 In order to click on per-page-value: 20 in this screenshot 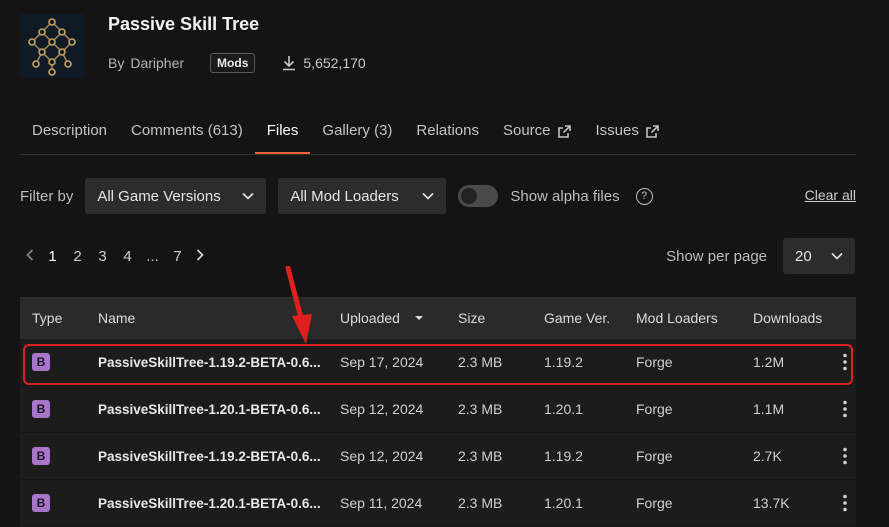, I will do `click(803, 256)`.